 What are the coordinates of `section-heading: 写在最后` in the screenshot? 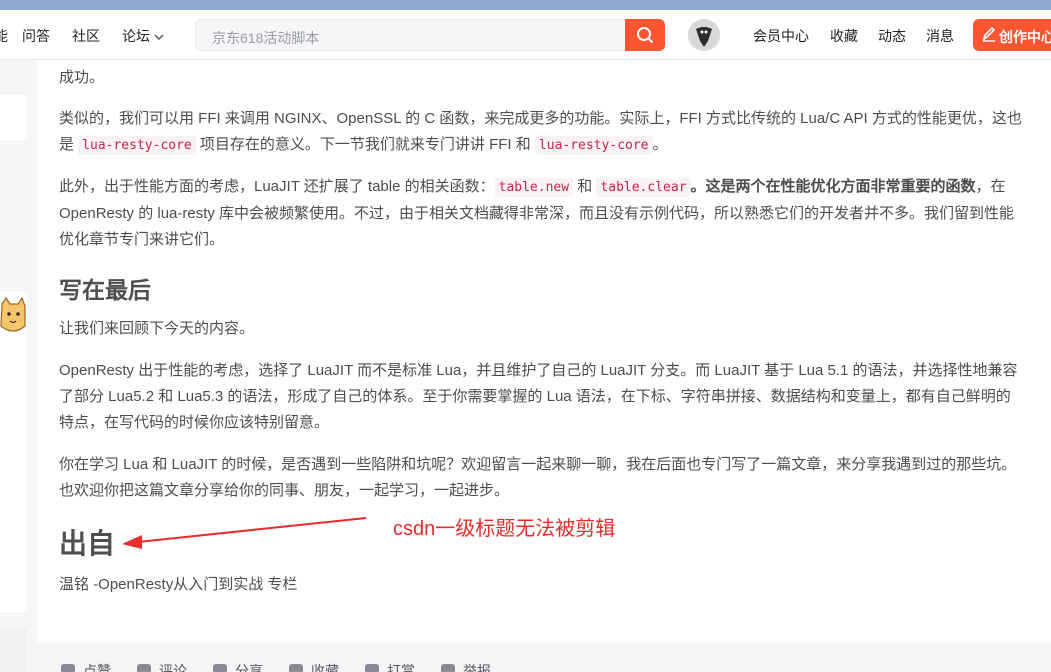 It's located at (105, 290).